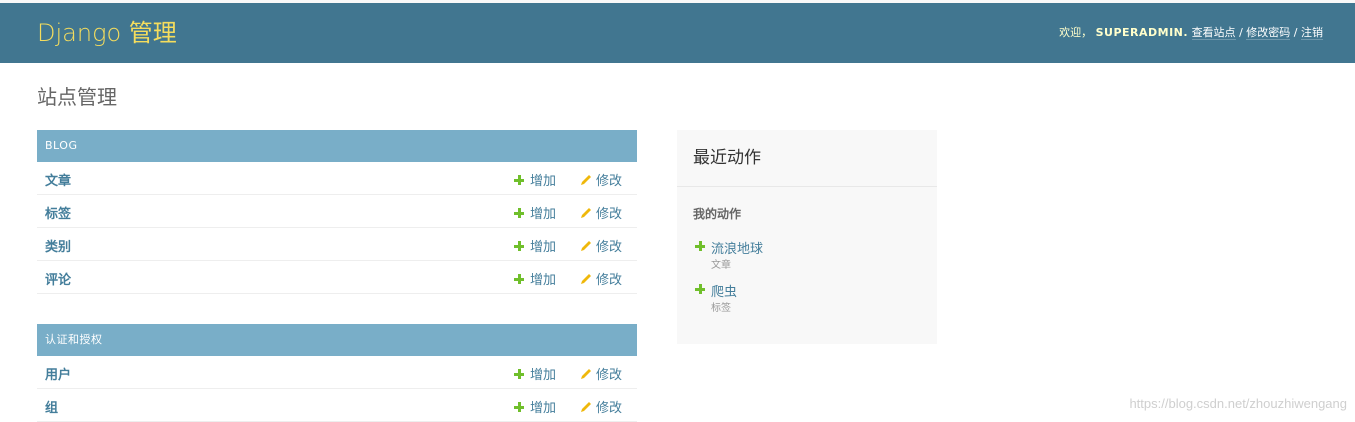 The image size is (1355, 422). Describe the element at coordinates (1312, 33) in the screenshot. I see `logout-link: 注销` at that location.